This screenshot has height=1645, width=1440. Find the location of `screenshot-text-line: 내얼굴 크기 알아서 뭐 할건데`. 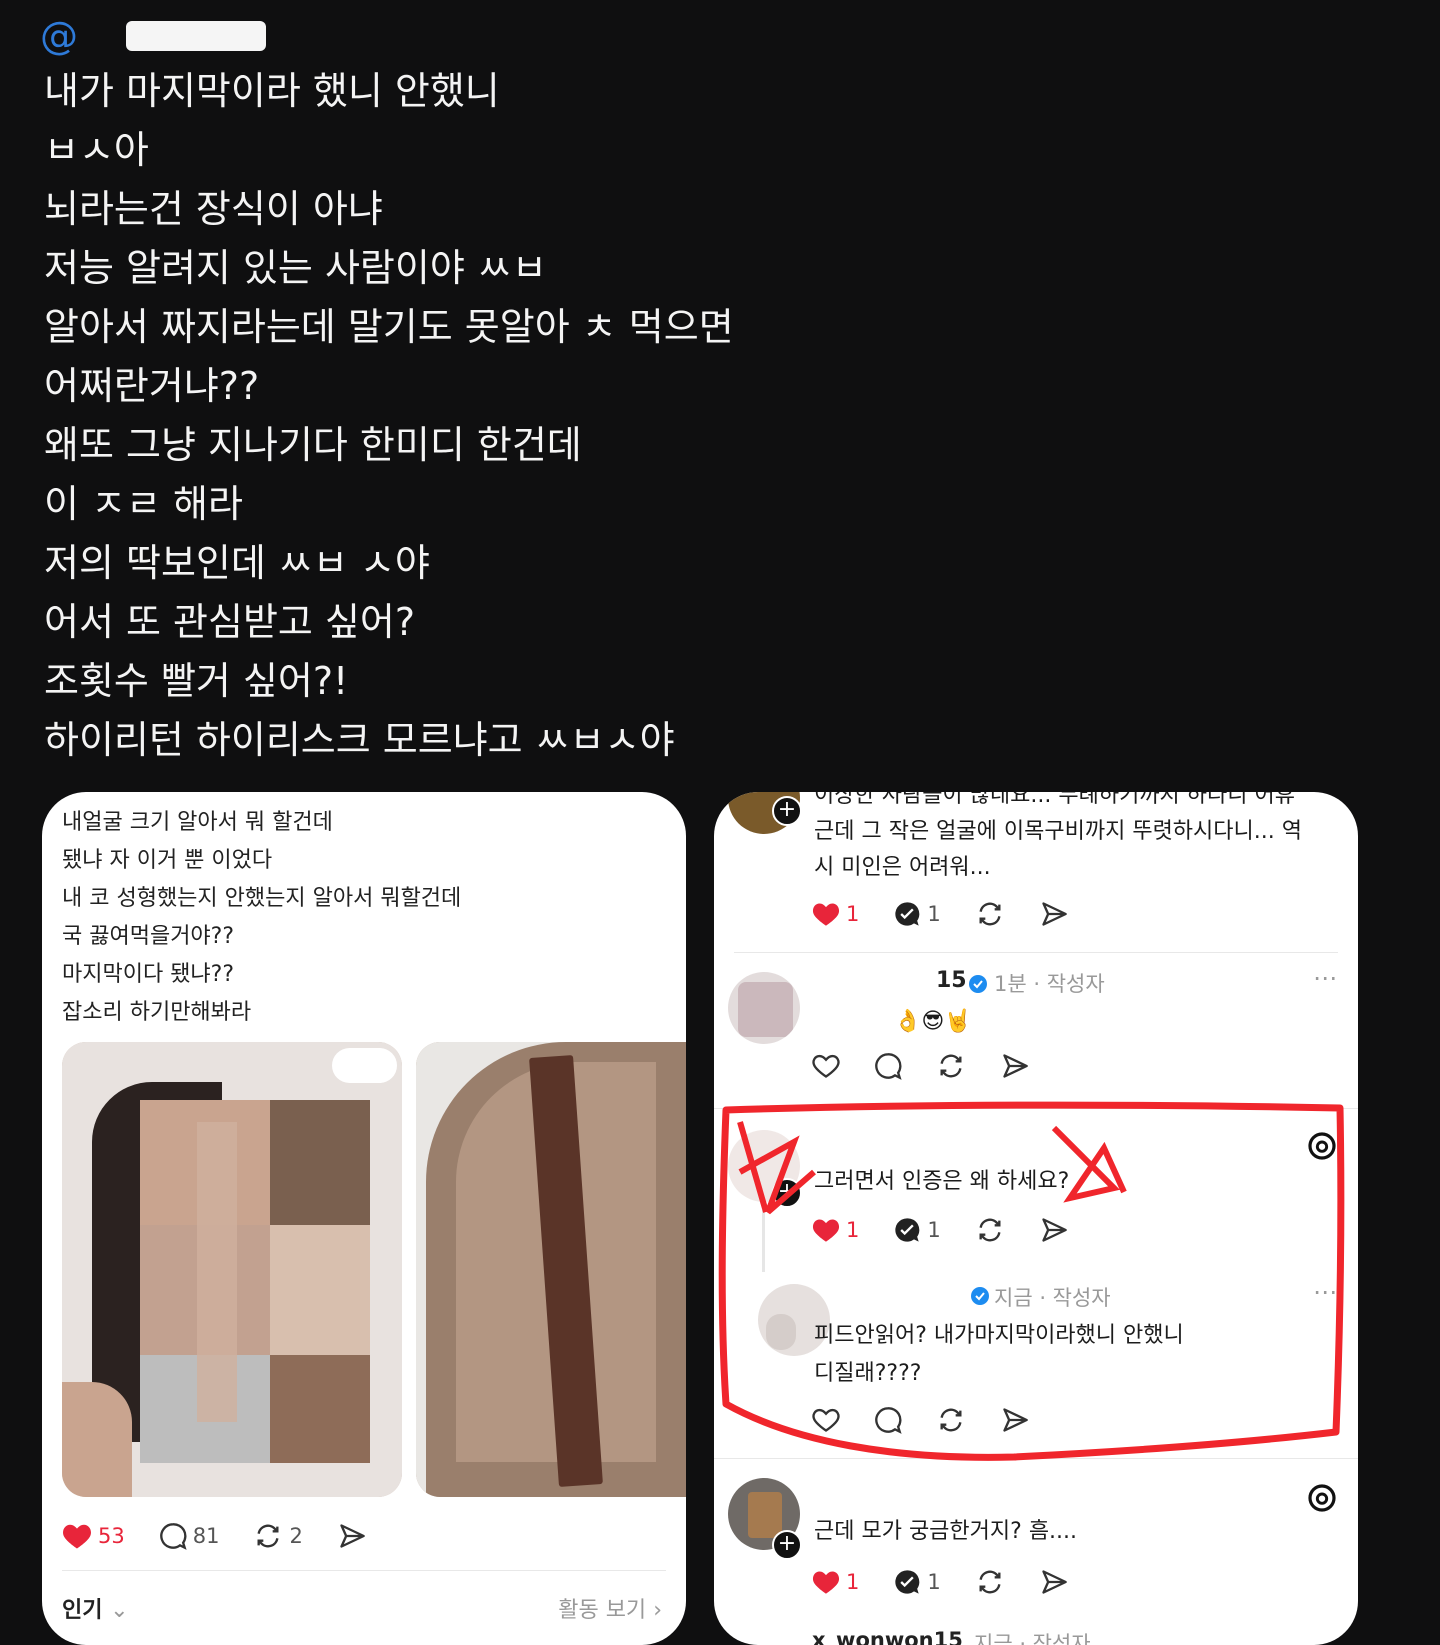

screenshot-text-line: 내얼굴 크기 알아서 뭐 할건데 is located at coordinates (197, 822).